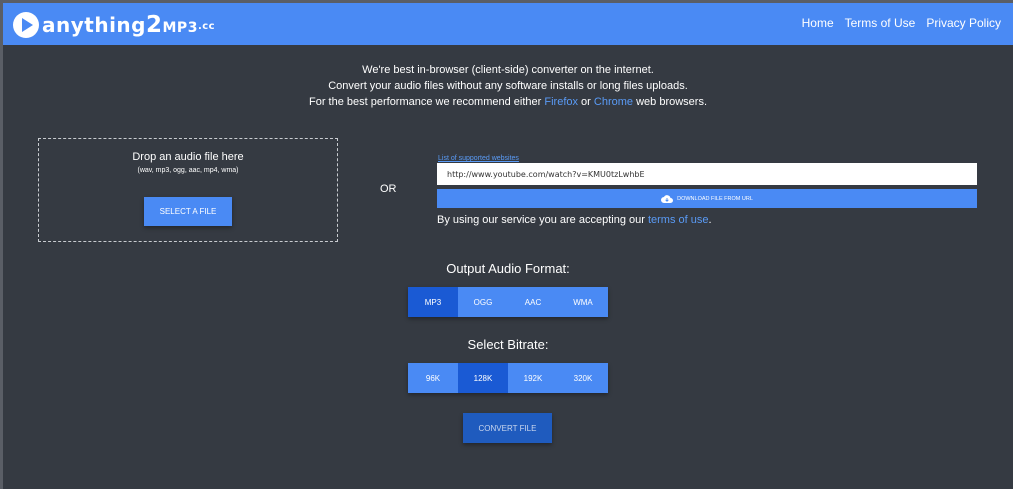  I want to click on chrome-link: Chrome, so click(613, 102).